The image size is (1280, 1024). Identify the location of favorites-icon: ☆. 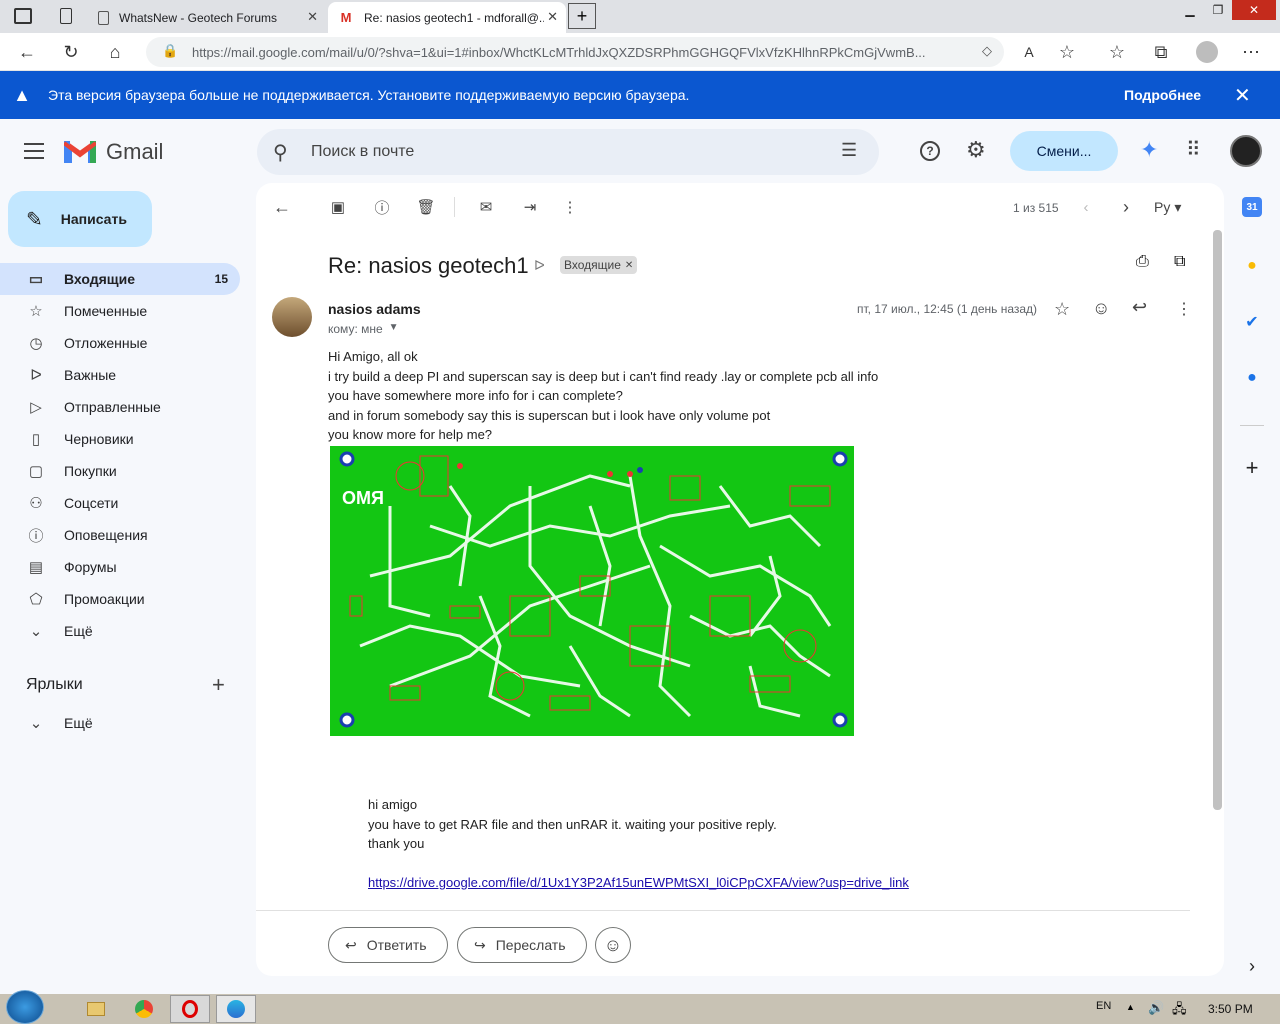
(1117, 52).